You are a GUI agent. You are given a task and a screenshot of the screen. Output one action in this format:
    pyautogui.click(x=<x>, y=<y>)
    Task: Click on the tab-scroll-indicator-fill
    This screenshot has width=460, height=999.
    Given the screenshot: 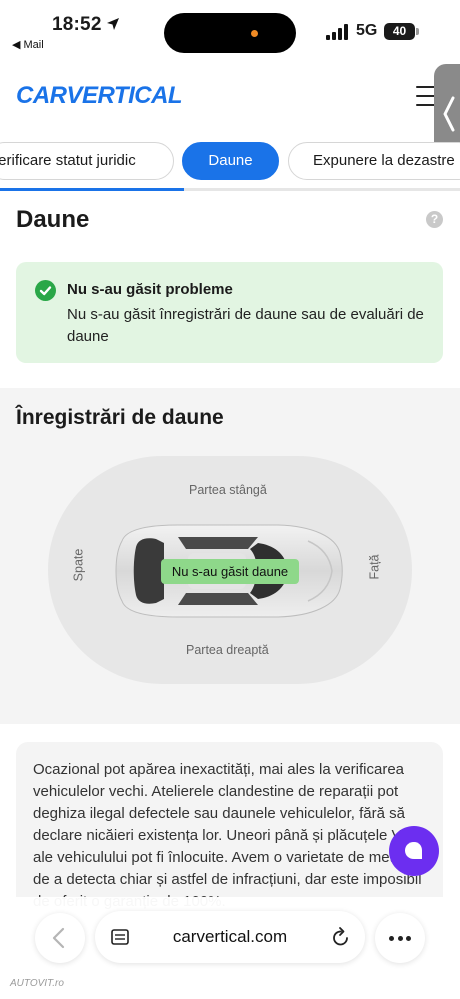 What is the action you would take?
    pyautogui.click(x=92, y=189)
    